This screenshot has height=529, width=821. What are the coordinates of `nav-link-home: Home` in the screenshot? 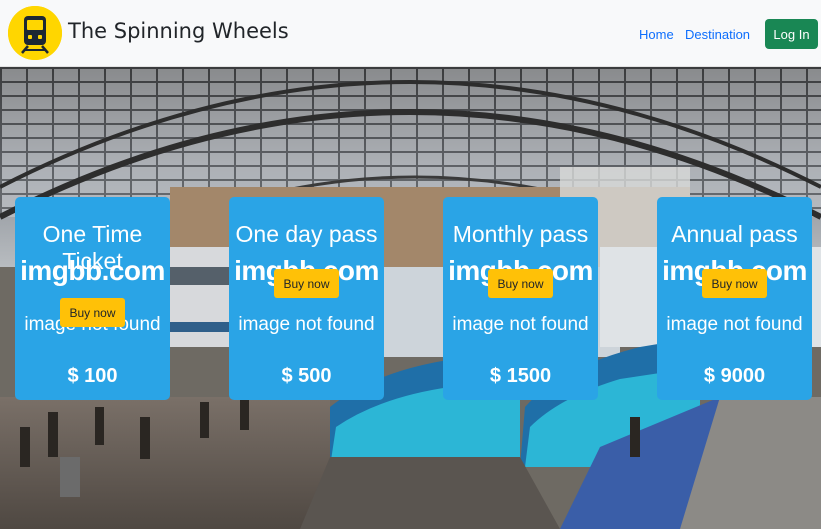 It's located at (656, 34).